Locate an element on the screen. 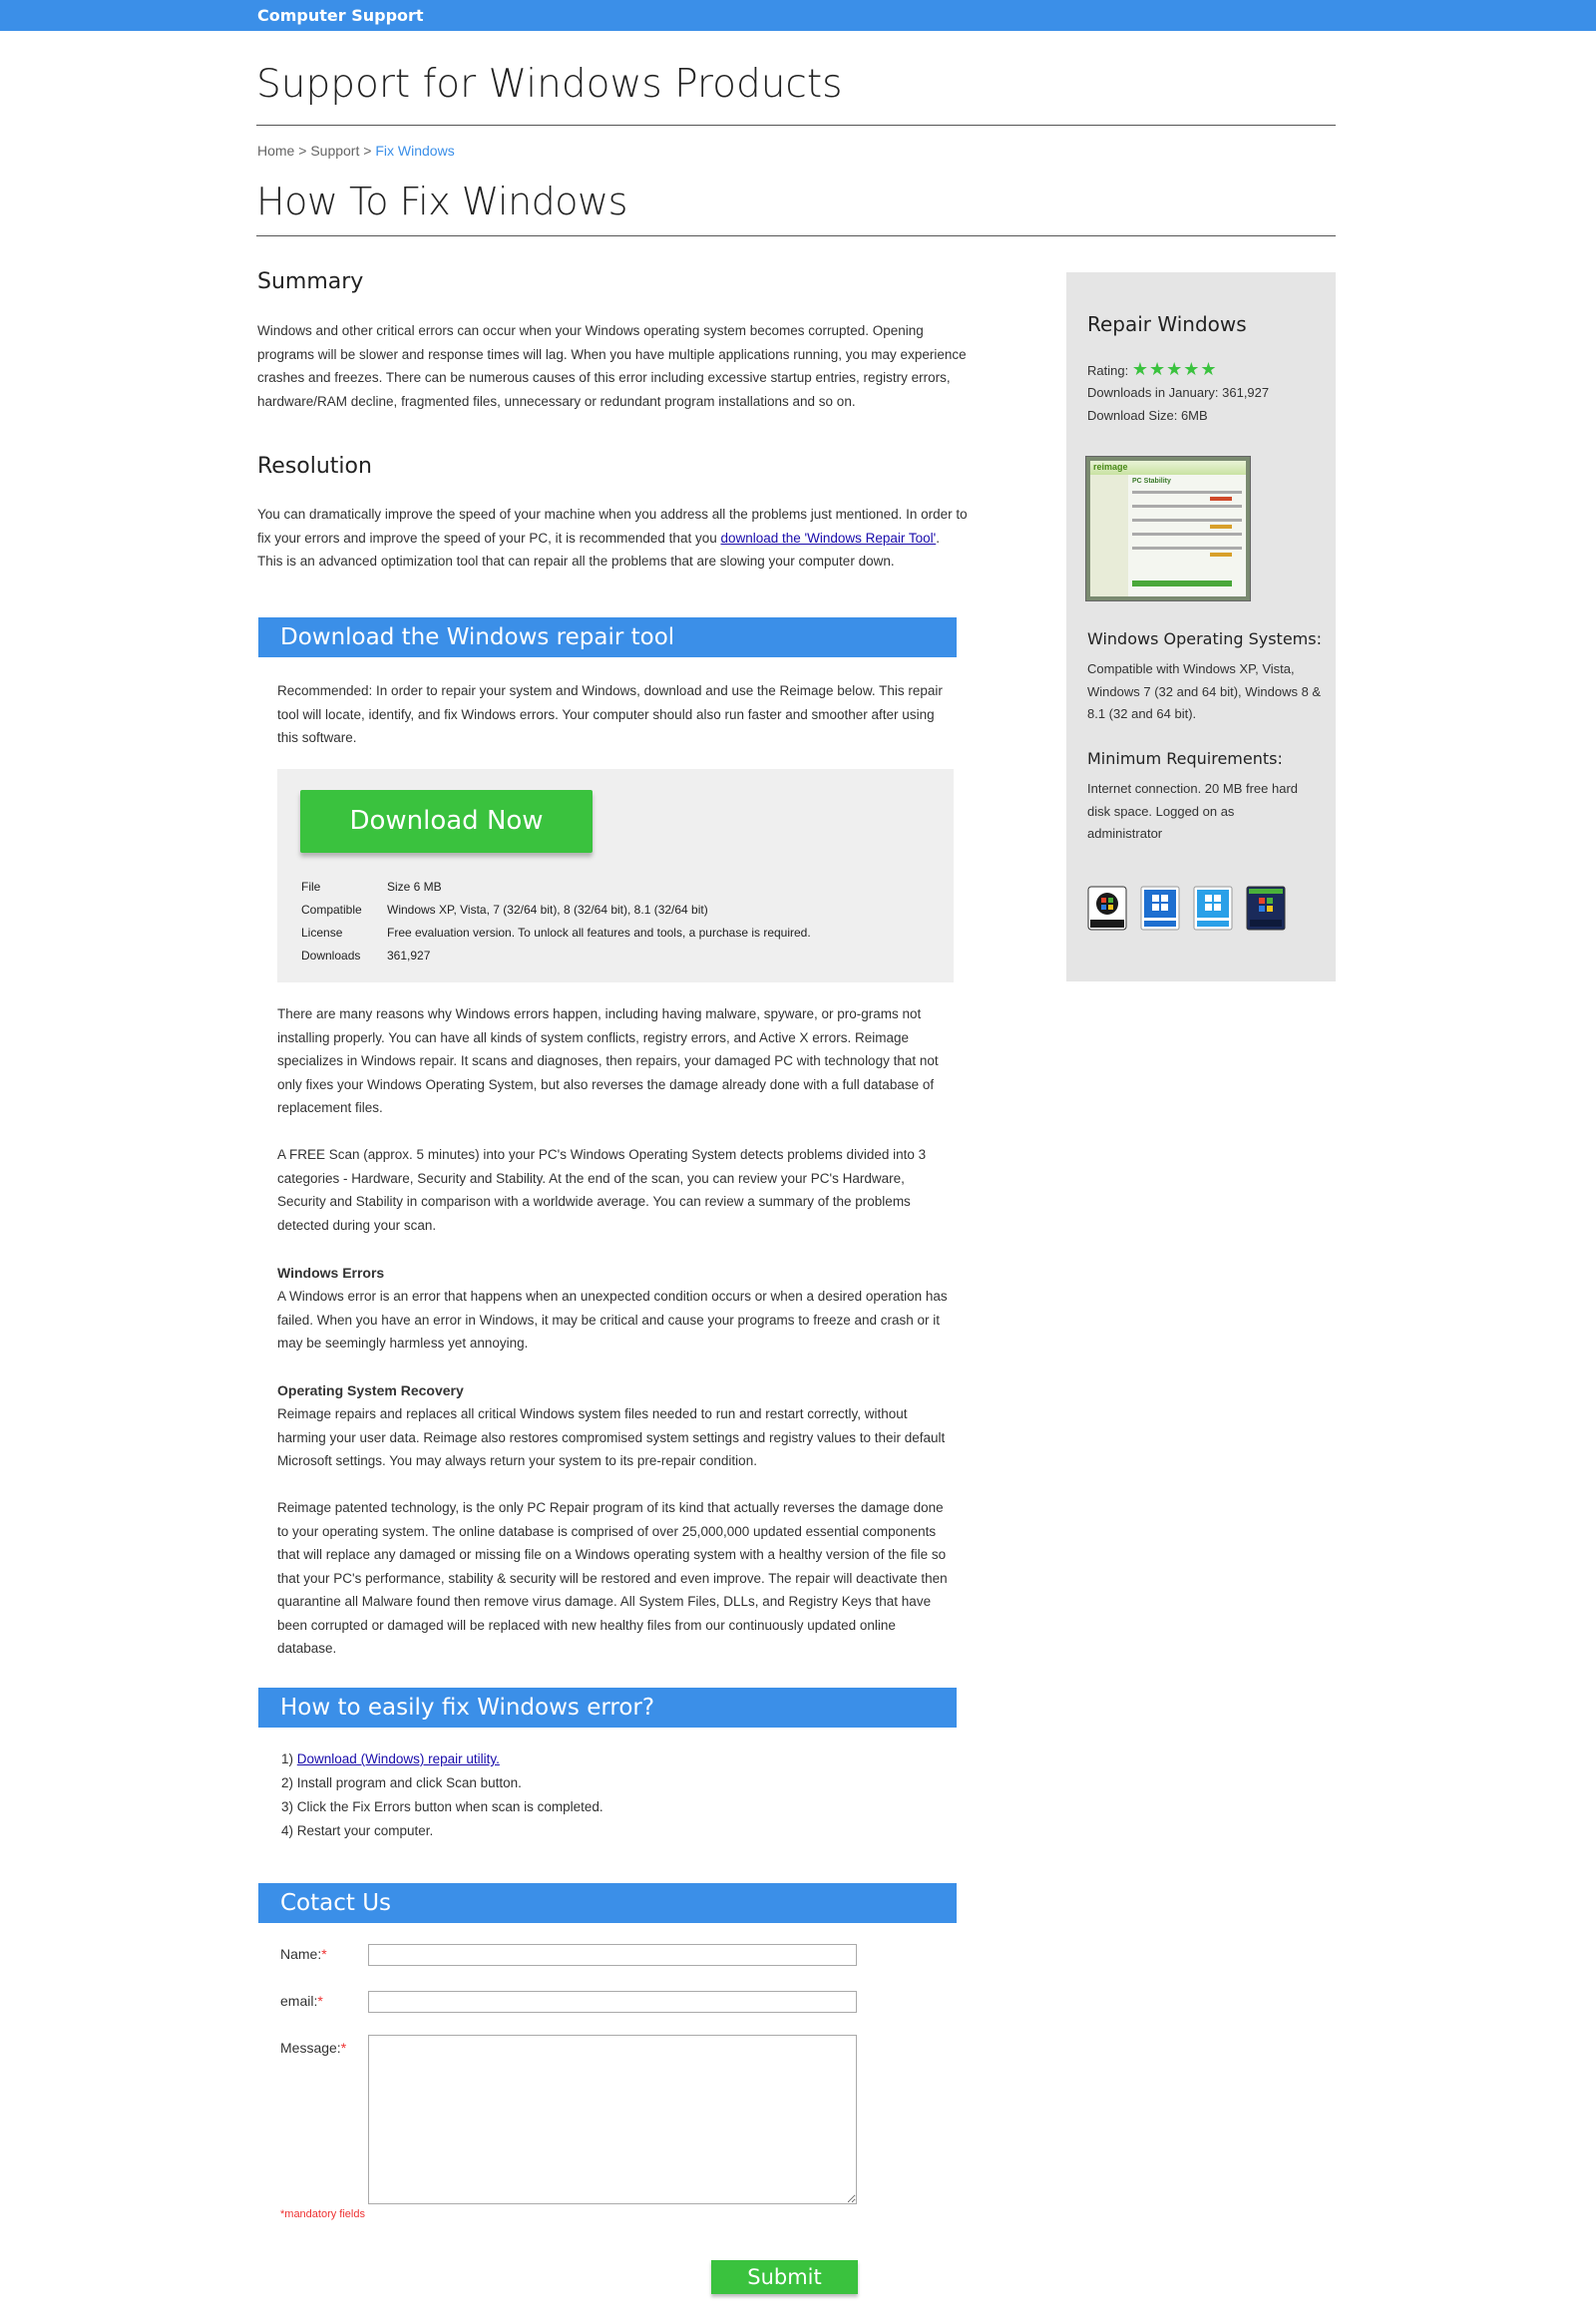 This screenshot has width=1596, height=2322. spec-key: File is located at coordinates (311, 887).